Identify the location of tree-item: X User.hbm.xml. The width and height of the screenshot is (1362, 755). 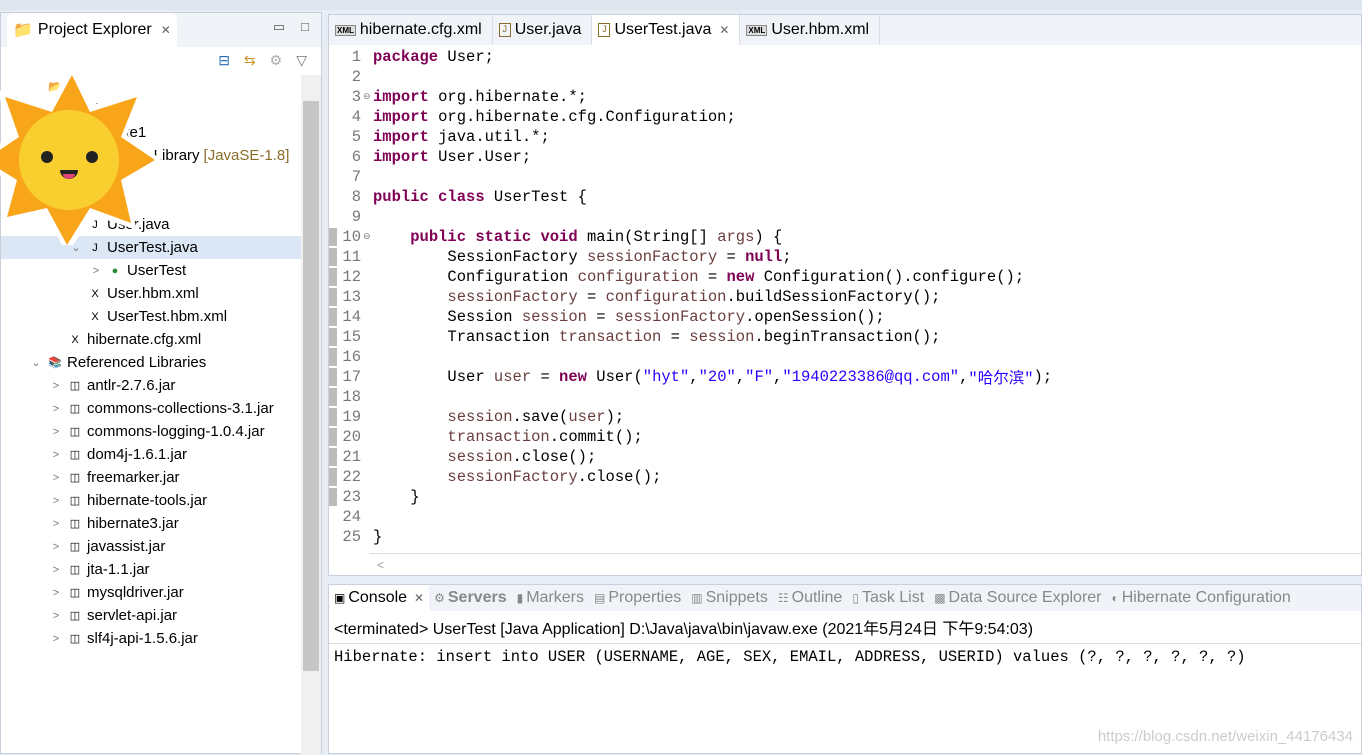
(151, 293).